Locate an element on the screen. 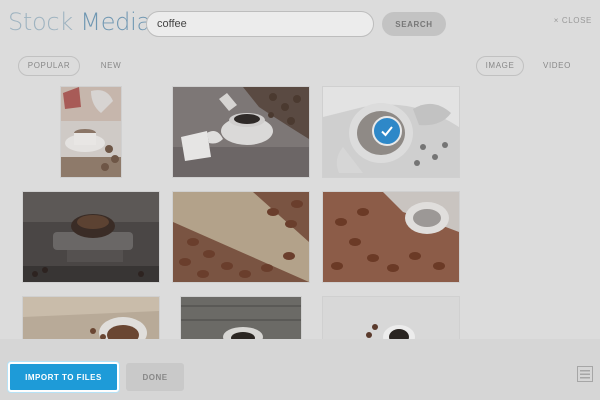 This screenshot has width=600, height=400. logo-word-stock: Stock is located at coordinates (40, 22).